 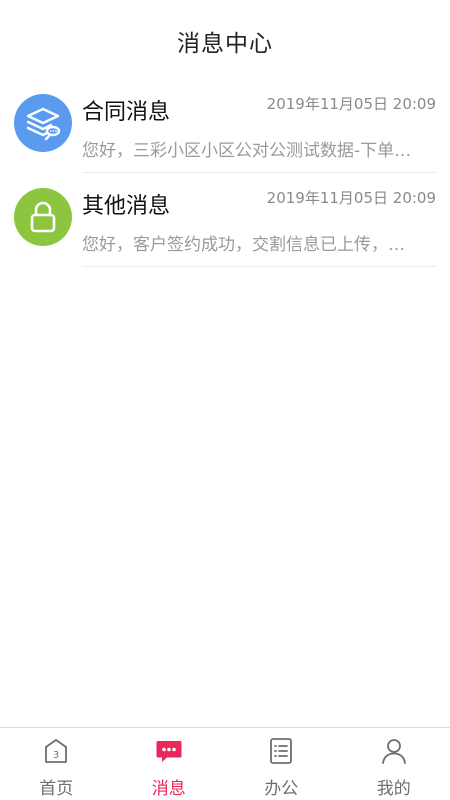 I want to click on tab-label: 消息, so click(x=168, y=789).